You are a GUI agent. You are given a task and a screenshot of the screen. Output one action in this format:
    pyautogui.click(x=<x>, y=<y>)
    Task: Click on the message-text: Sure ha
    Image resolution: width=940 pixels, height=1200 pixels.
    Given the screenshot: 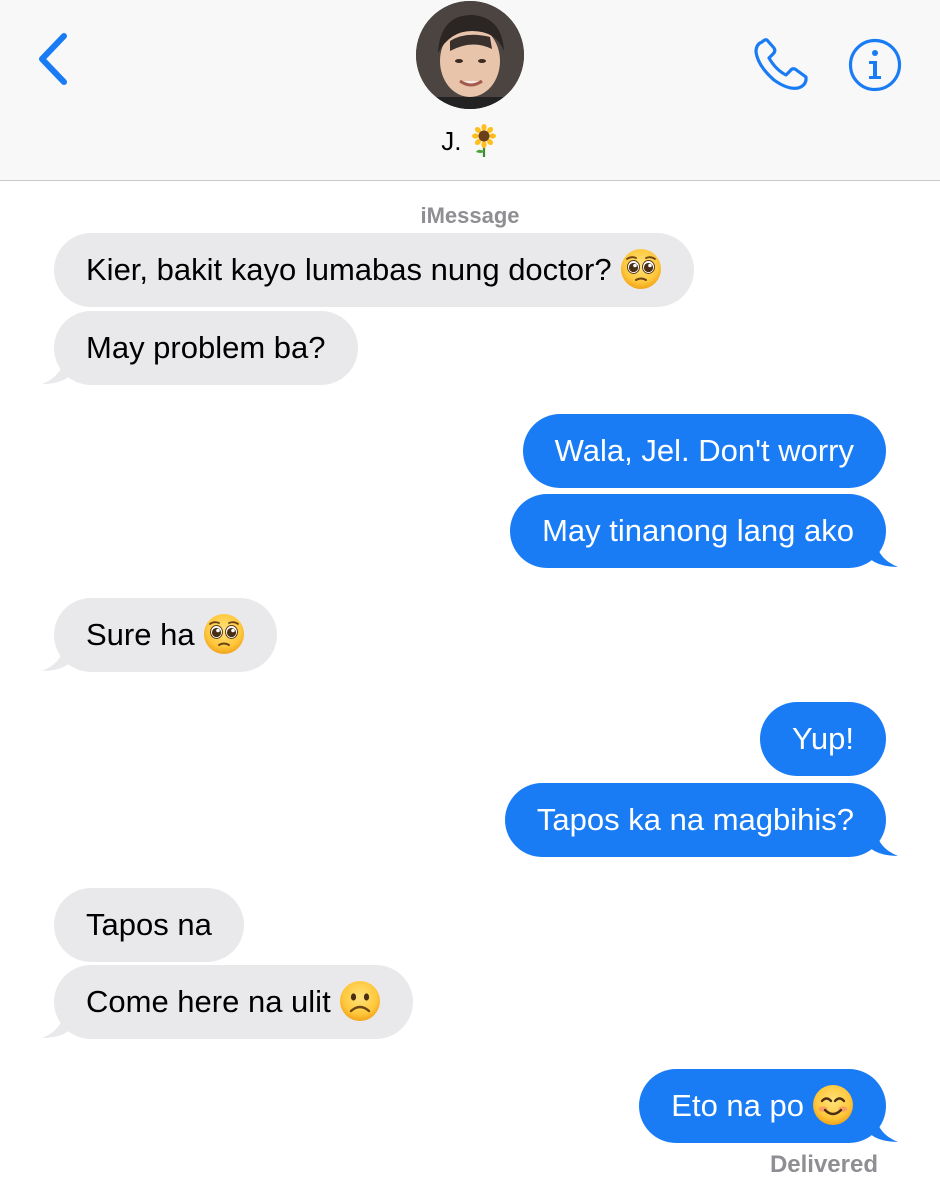 What is the action you would take?
    pyautogui.click(x=140, y=634)
    